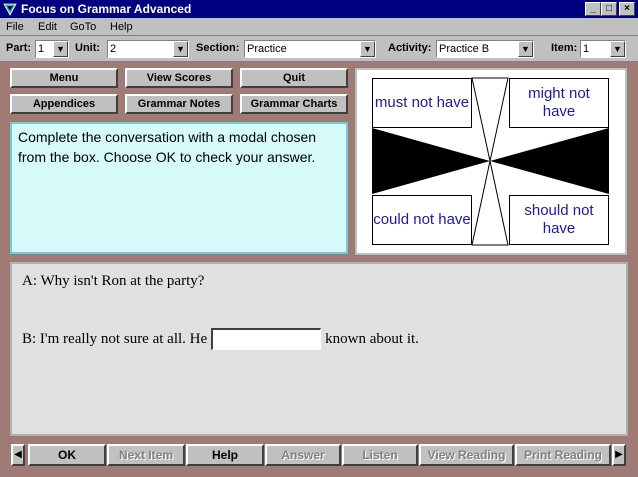  What do you see at coordinates (422, 103) in the screenshot?
I see `modal-option-must-not-have: must not have` at bounding box center [422, 103].